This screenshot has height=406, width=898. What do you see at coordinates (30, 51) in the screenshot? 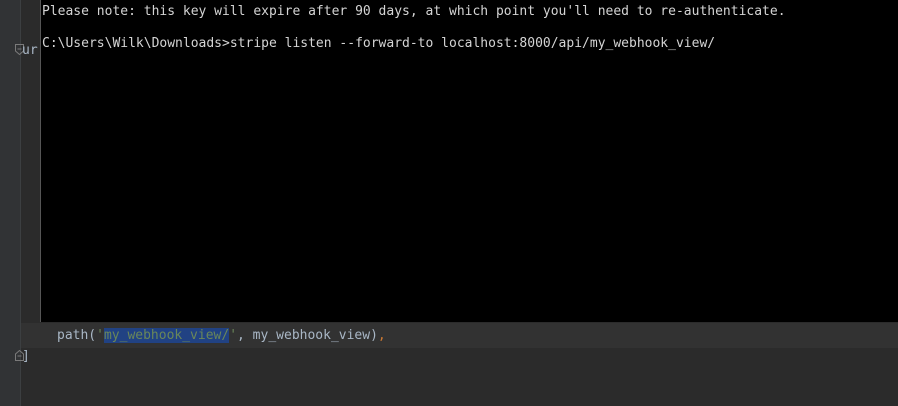
I see `code-fragment-urlpatterns: ur` at bounding box center [30, 51].